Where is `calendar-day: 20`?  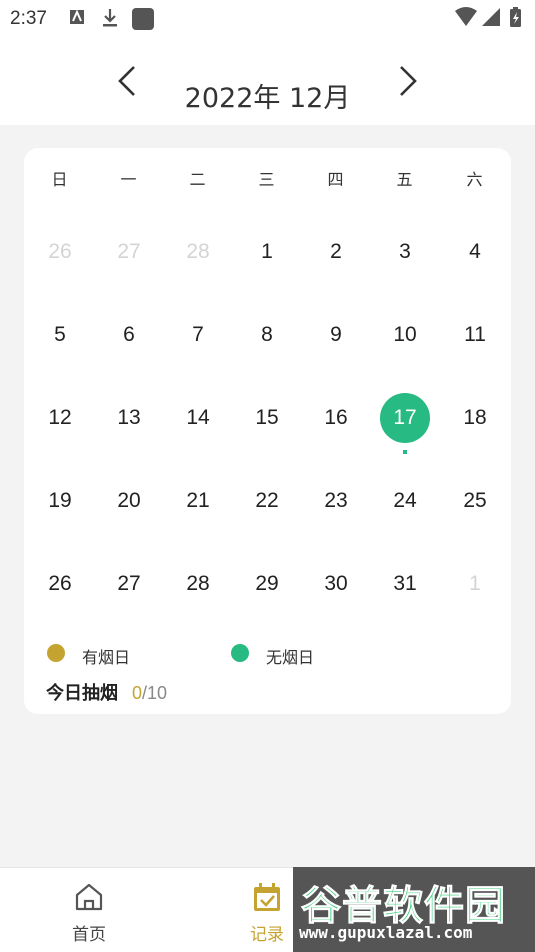 calendar-day: 20 is located at coordinates (129, 501).